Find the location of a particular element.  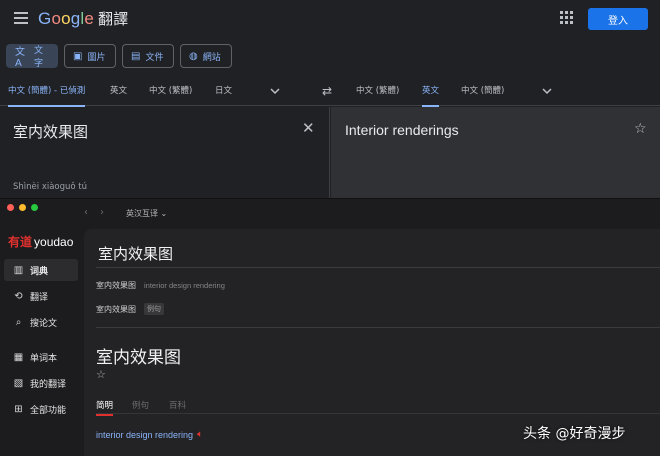

search-underline is located at coordinates (378, 267).